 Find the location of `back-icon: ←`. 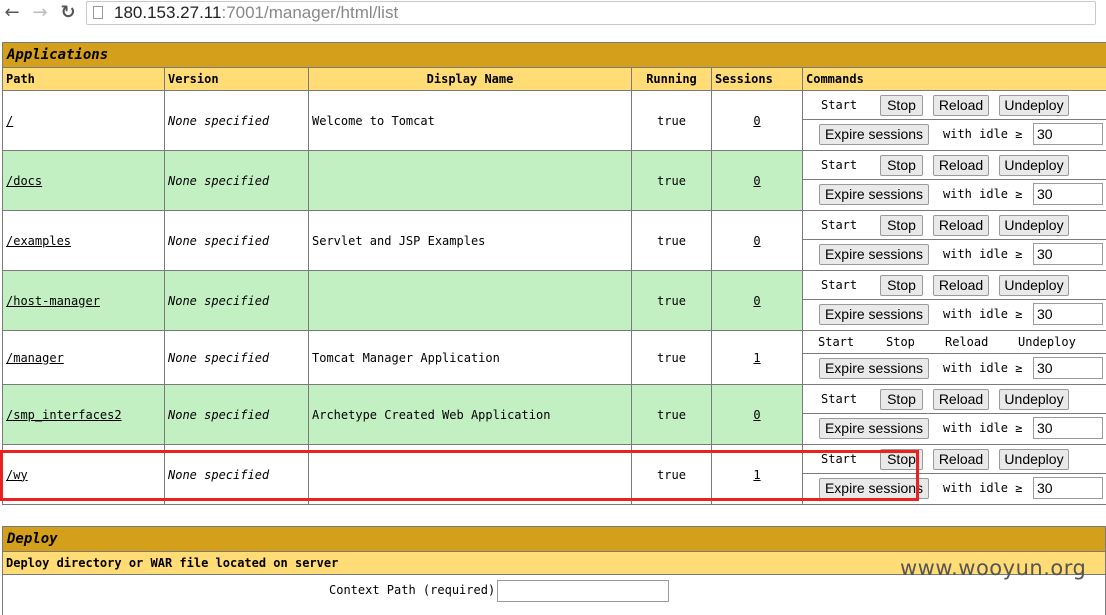

back-icon: ← is located at coordinates (12, 13).